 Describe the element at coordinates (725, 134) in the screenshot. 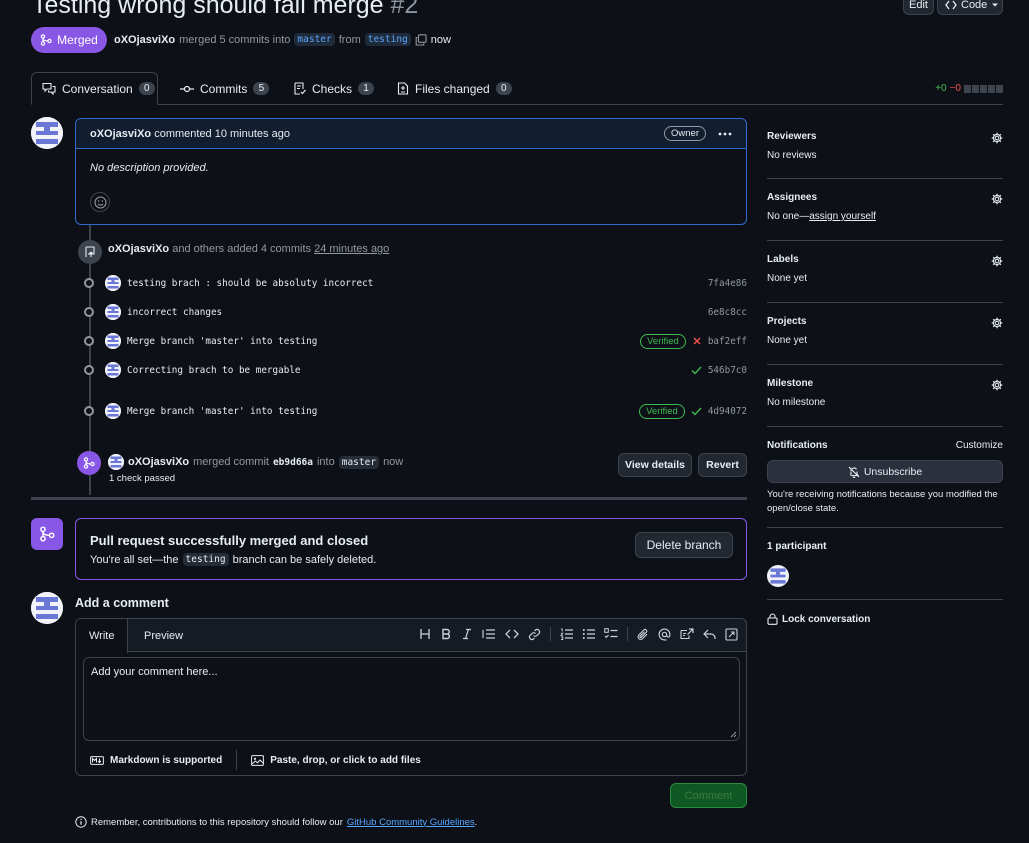

I see `kebab-horizontal-icon` at that location.